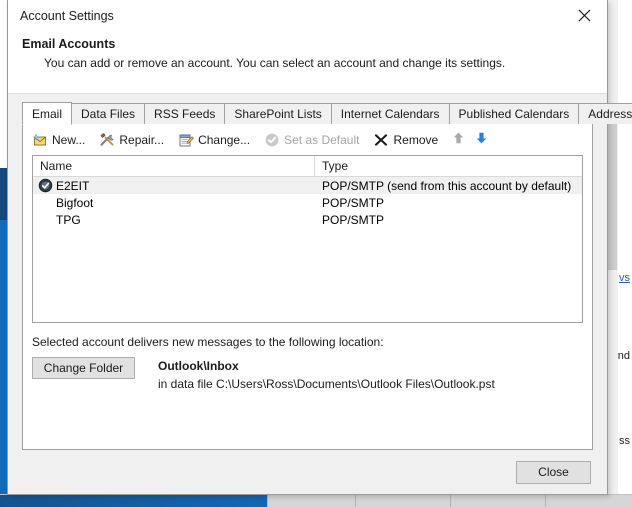 This screenshot has height=507, width=632. I want to click on close-x-icon, so click(584, 15).